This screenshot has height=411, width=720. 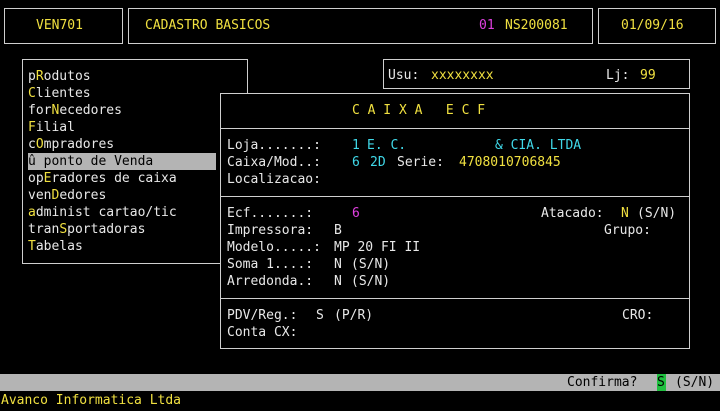 What do you see at coordinates (274, 162) in the screenshot?
I see `caixa-label: Caixa/Mod..:` at bounding box center [274, 162].